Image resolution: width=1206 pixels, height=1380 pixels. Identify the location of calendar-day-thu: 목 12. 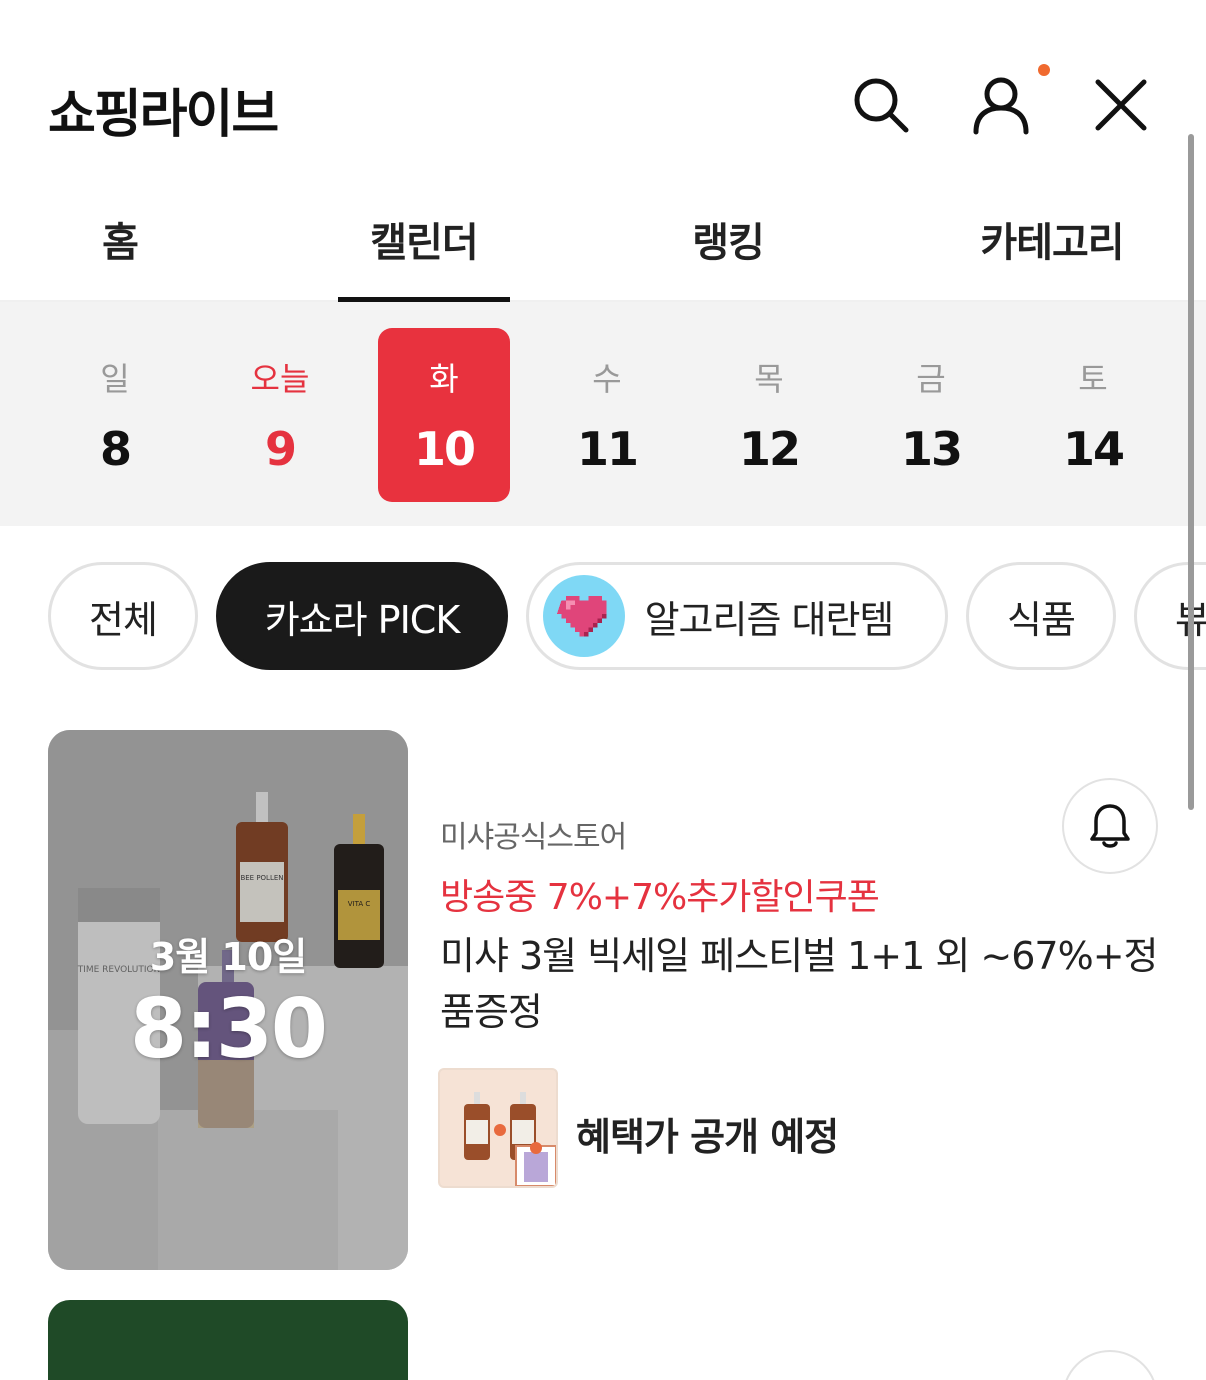
(769, 415).